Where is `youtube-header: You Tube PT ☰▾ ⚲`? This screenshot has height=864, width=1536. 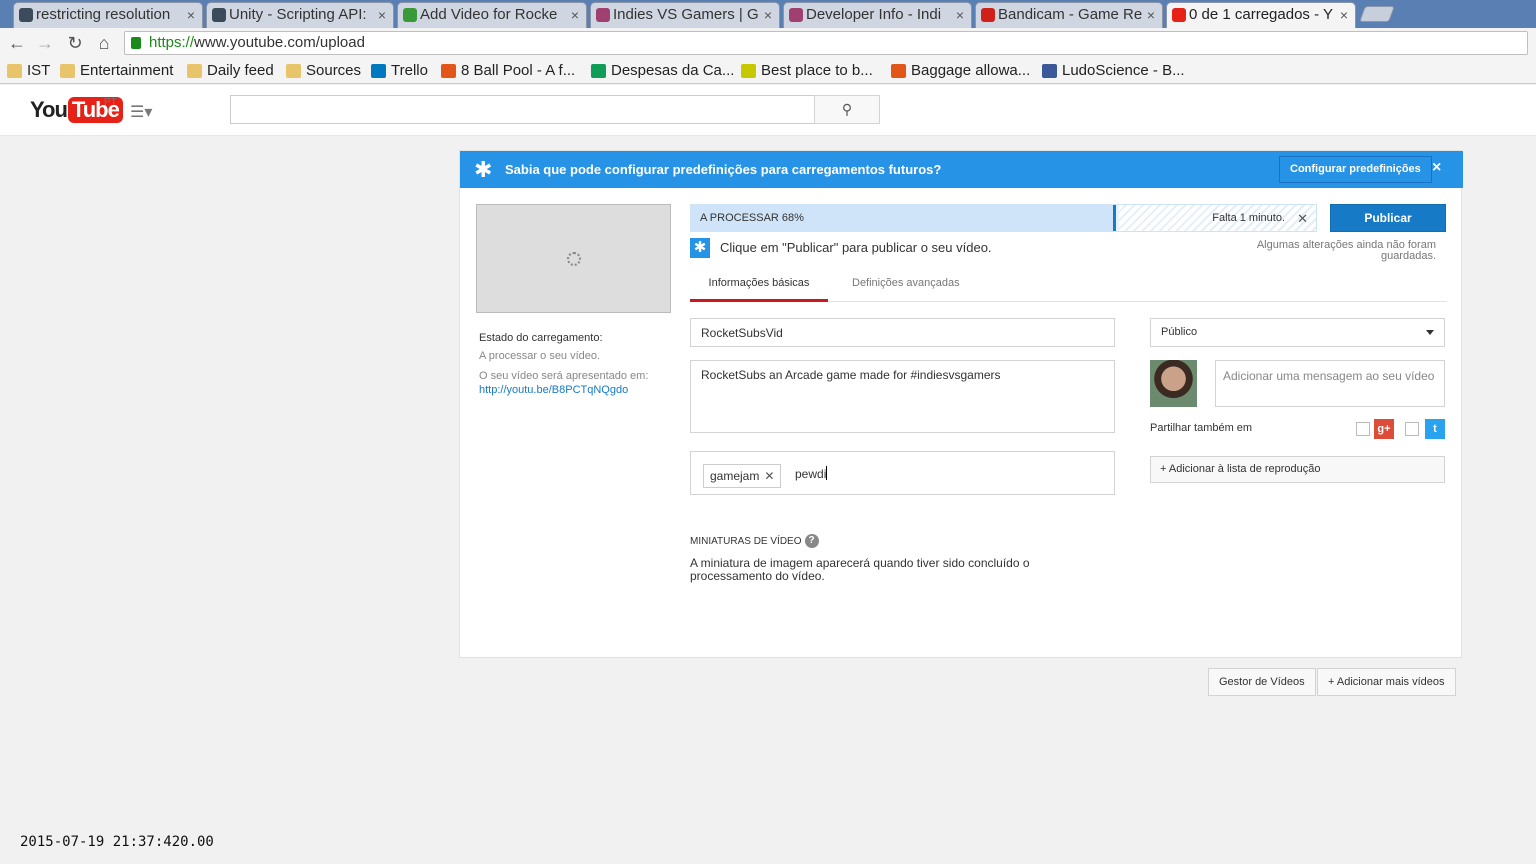
youtube-header: You Tube PT ☰▾ ⚲ is located at coordinates (768, 110).